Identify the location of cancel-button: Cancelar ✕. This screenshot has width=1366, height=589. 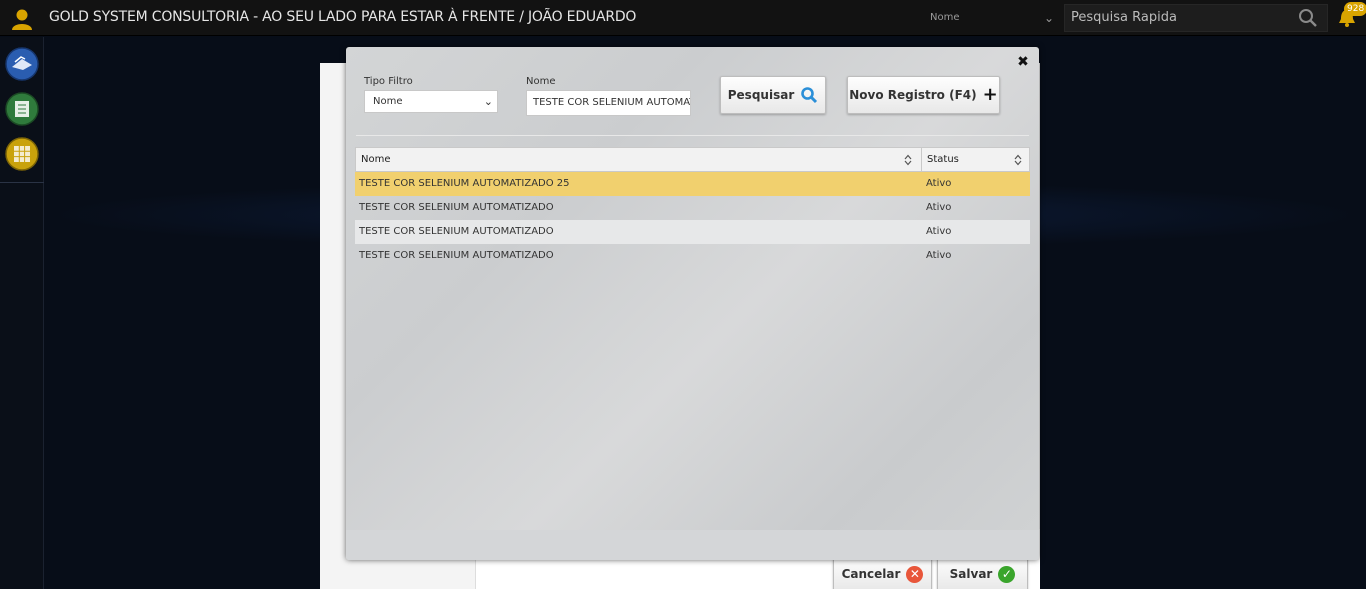
(882, 573).